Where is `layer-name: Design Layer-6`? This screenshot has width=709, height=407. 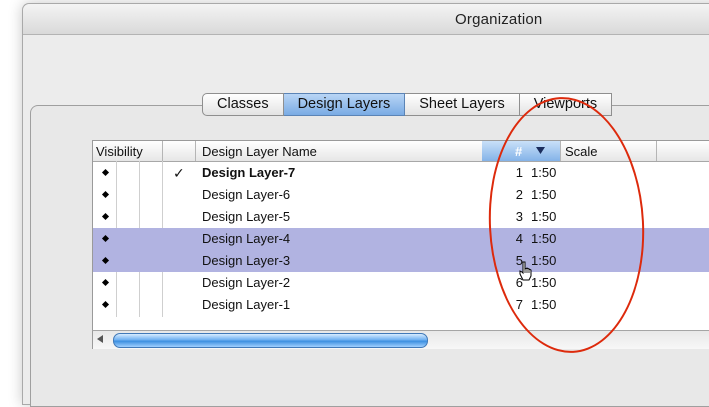 layer-name: Design Layer-6 is located at coordinates (246, 194).